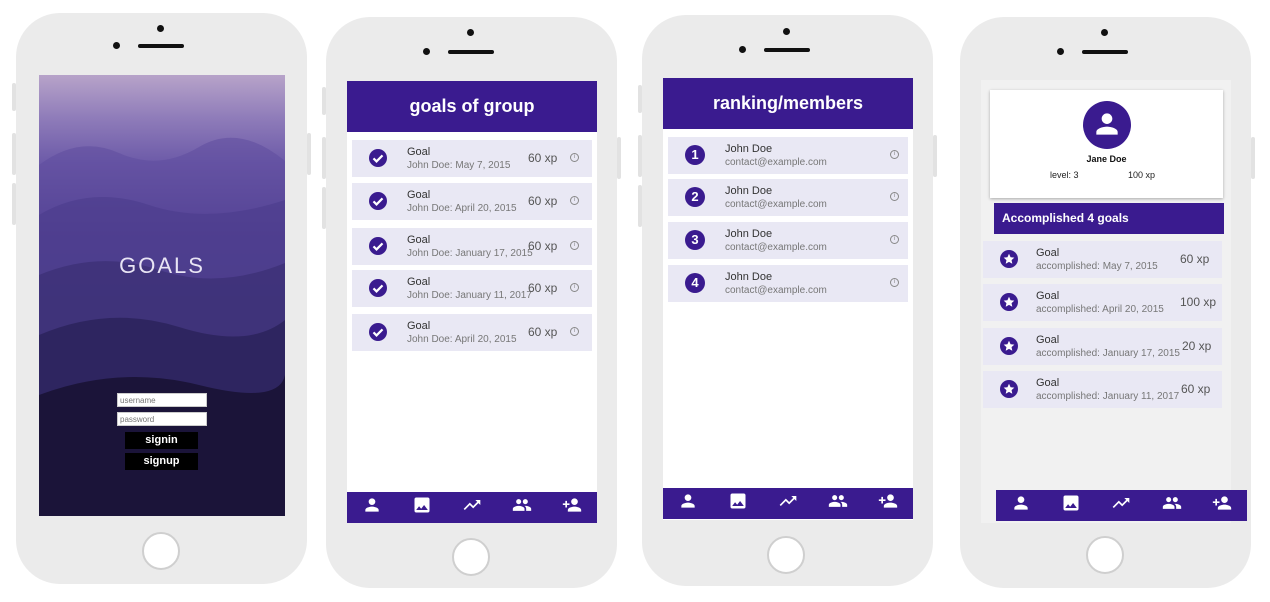 This screenshot has height=602, width=1270. Describe the element at coordinates (1142, 175) in the screenshot. I see `profile-xp: 100 xp` at that location.